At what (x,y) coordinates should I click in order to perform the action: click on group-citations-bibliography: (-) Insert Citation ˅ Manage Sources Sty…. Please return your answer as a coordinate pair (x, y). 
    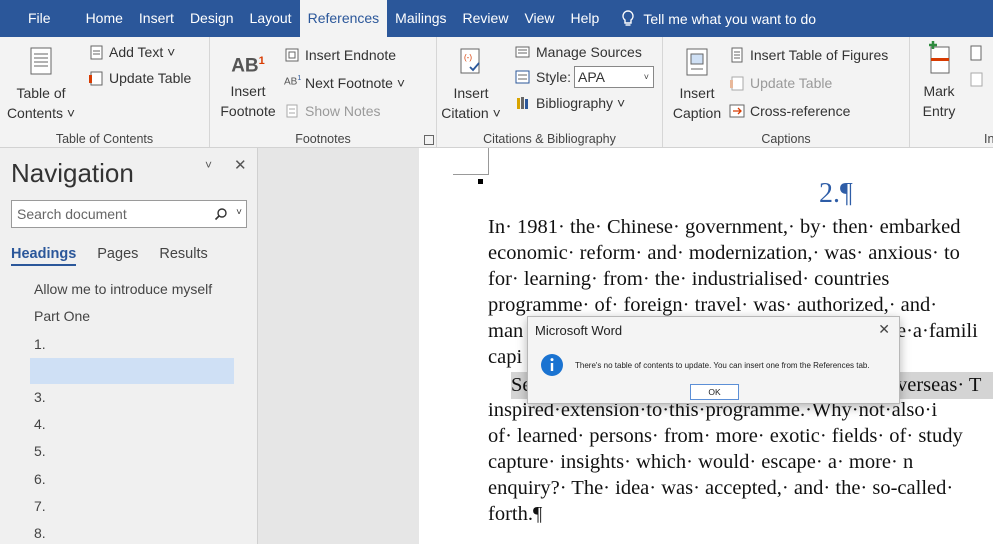
    Looking at the image, I should click on (550, 92).